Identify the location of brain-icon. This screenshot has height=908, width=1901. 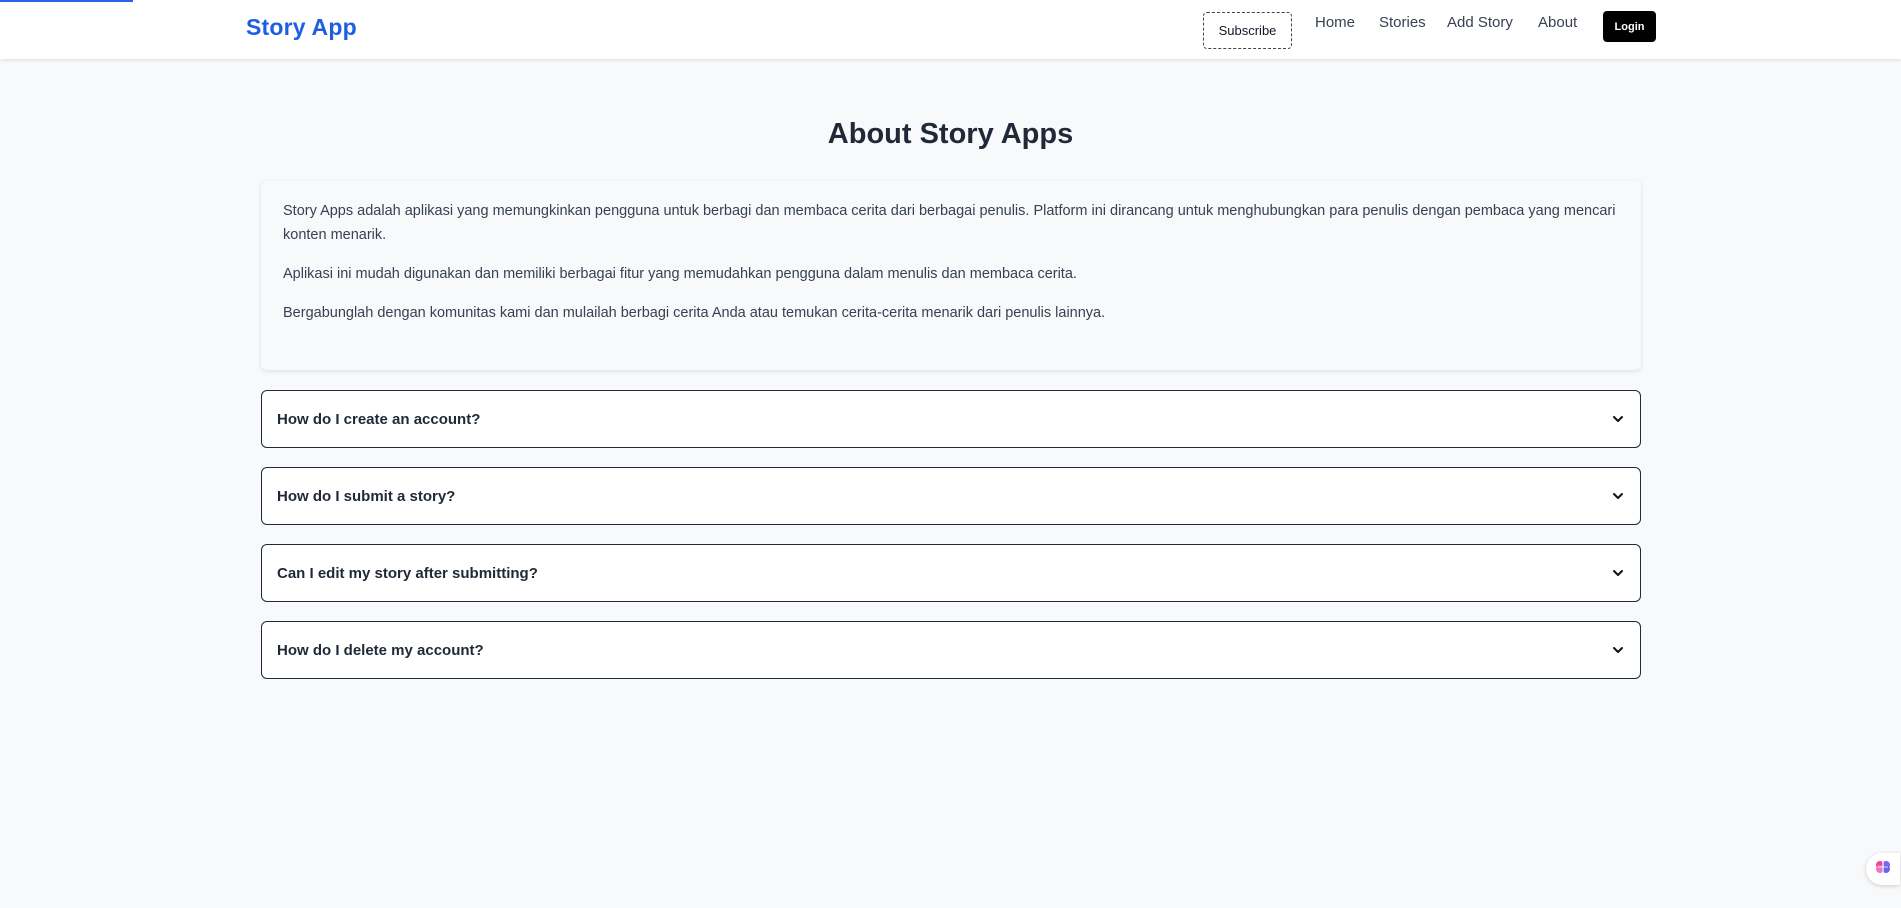
(1883, 869).